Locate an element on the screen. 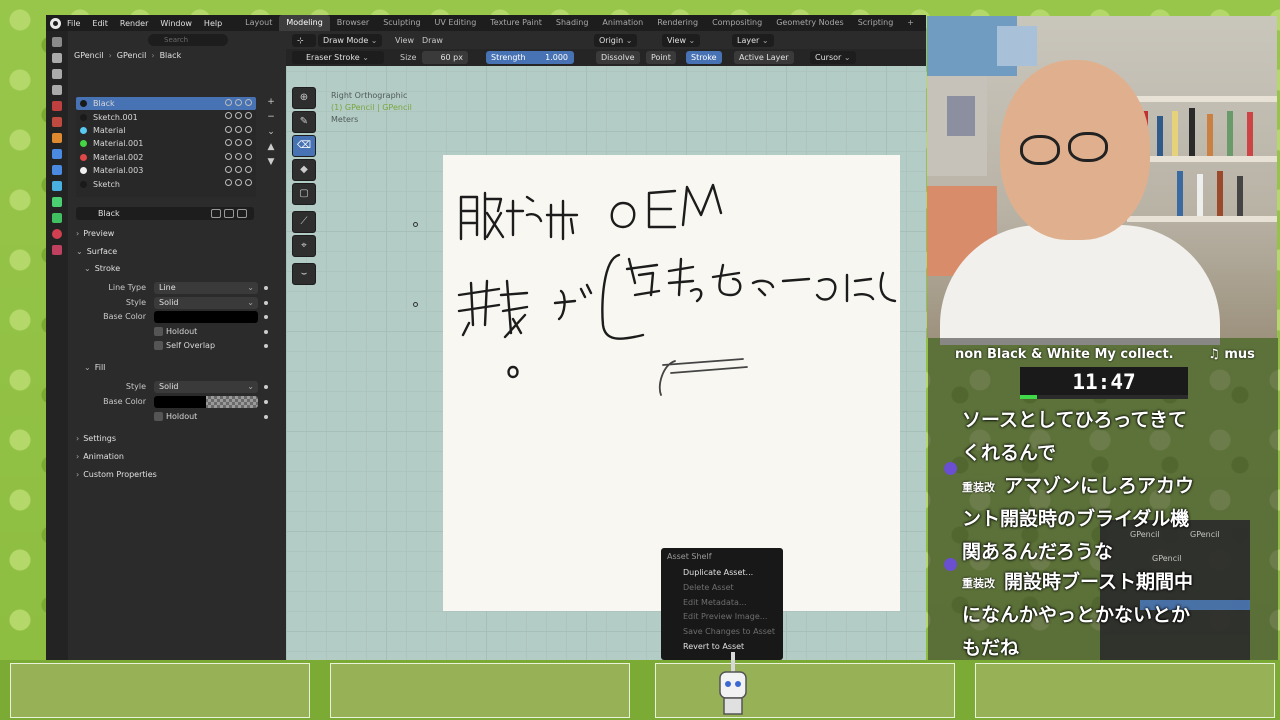 The width and height of the screenshot is (1280, 720). tab-browser: Browser is located at coordinates (353, 23).